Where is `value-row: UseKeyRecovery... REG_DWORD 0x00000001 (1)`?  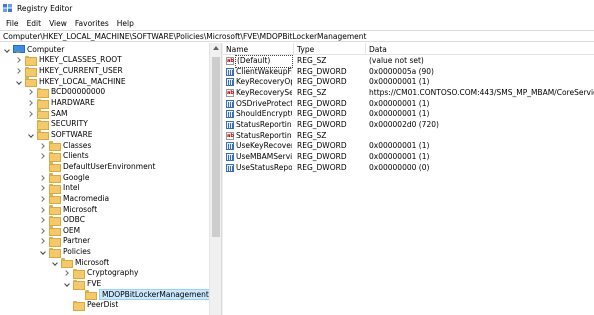 value-row: UseKeyRecovery... REG_DWORD 0x00000001 (1) is located at coordinates (408, 146).